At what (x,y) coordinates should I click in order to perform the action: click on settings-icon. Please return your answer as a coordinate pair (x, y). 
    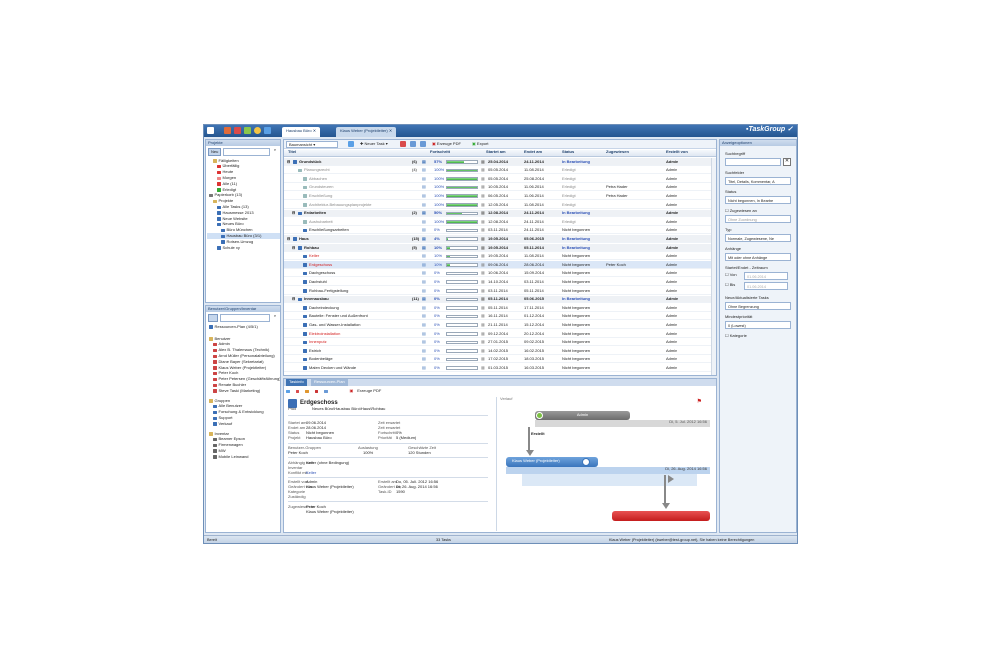
    Looking at the image, I should click on (257, 130).